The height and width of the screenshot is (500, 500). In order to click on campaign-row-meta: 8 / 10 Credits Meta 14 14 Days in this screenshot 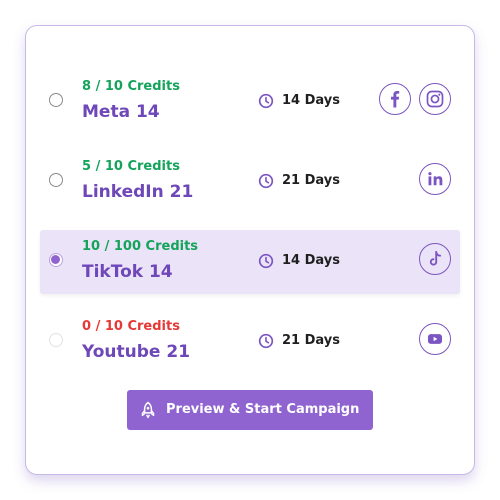, I will do `click(250, 102)`.